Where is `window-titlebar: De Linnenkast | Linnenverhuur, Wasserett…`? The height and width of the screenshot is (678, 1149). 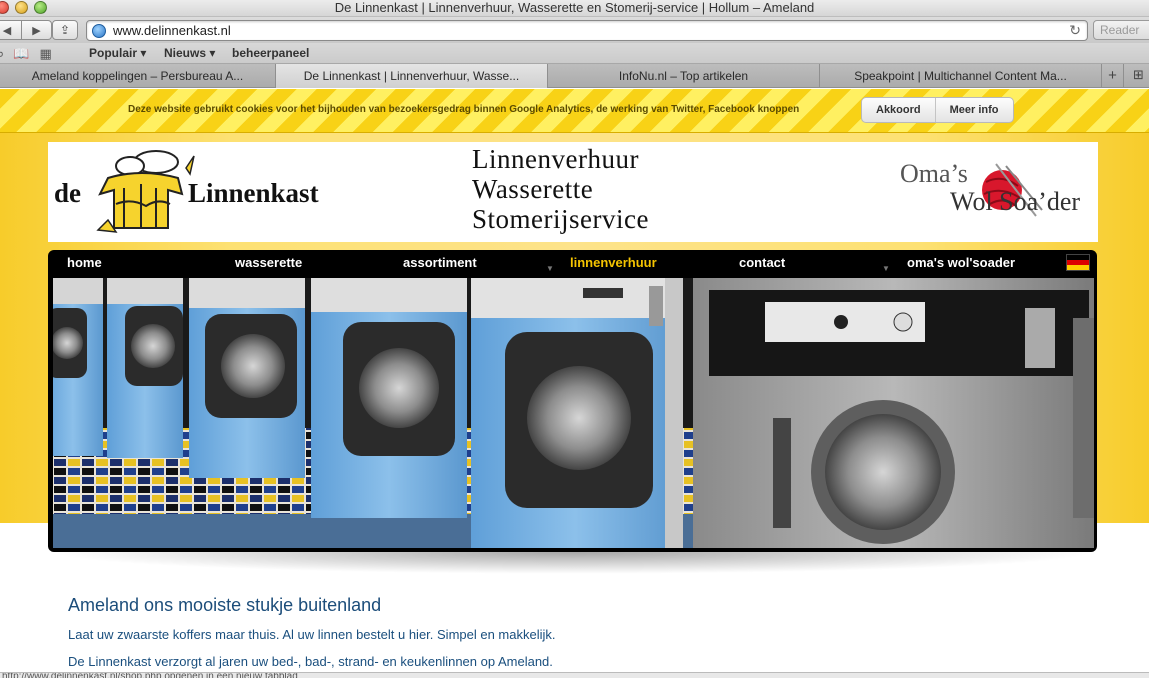 window-titlebar: De Linnenkast | Linnenverhuur, Wasserett… is located at coordinates (574, 8).